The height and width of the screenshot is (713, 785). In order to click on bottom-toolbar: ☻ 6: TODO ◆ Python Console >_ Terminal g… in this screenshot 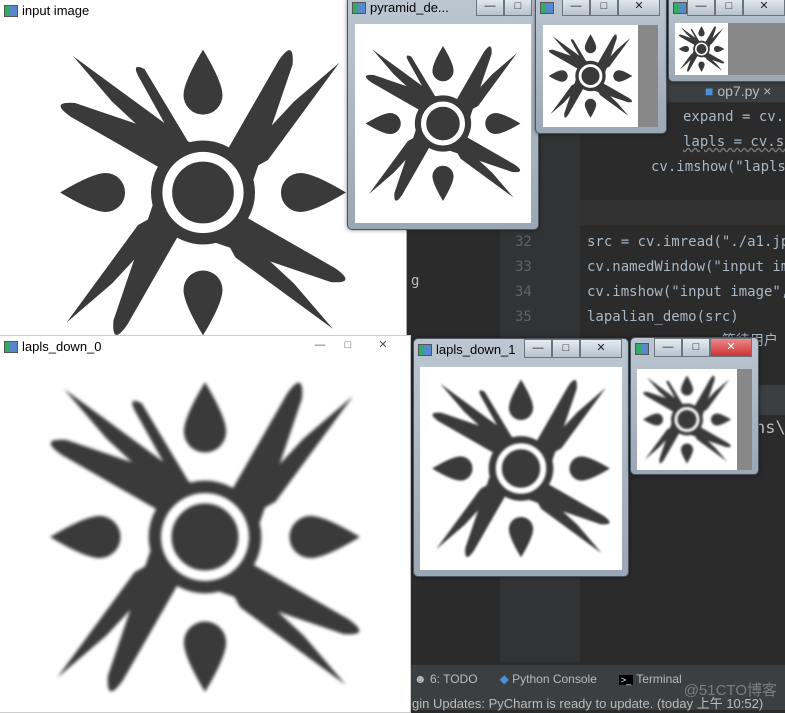, I will do `click(597, 688)`.